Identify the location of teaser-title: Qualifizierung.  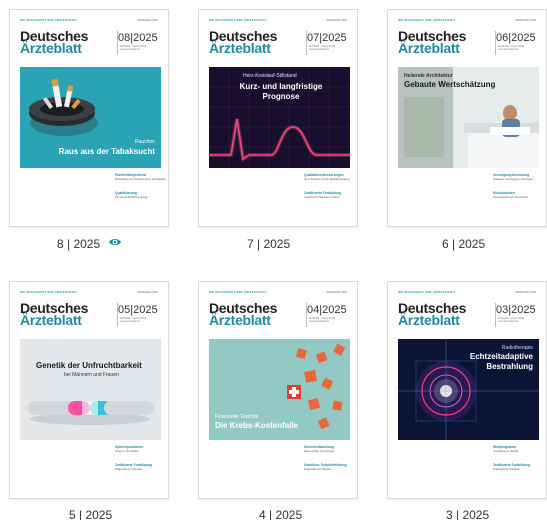
(126, 193).